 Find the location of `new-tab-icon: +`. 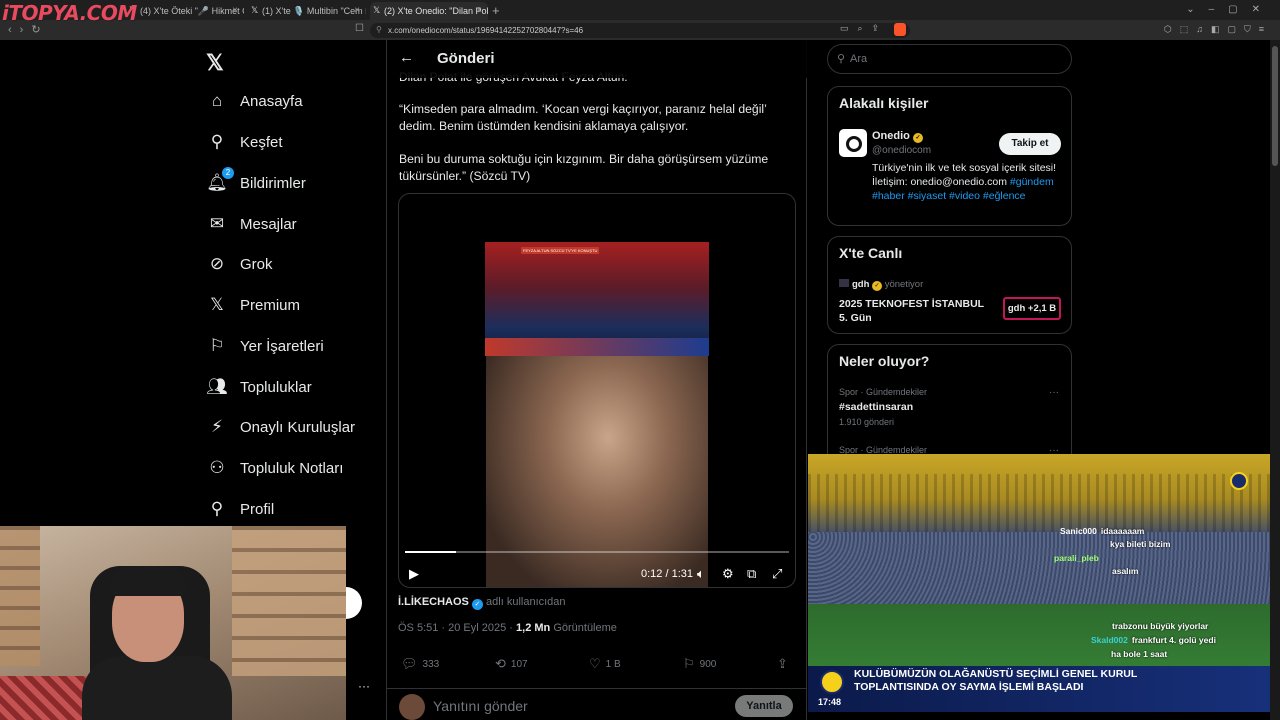

new-tab-icon: + is located at coordinates (496, 10).